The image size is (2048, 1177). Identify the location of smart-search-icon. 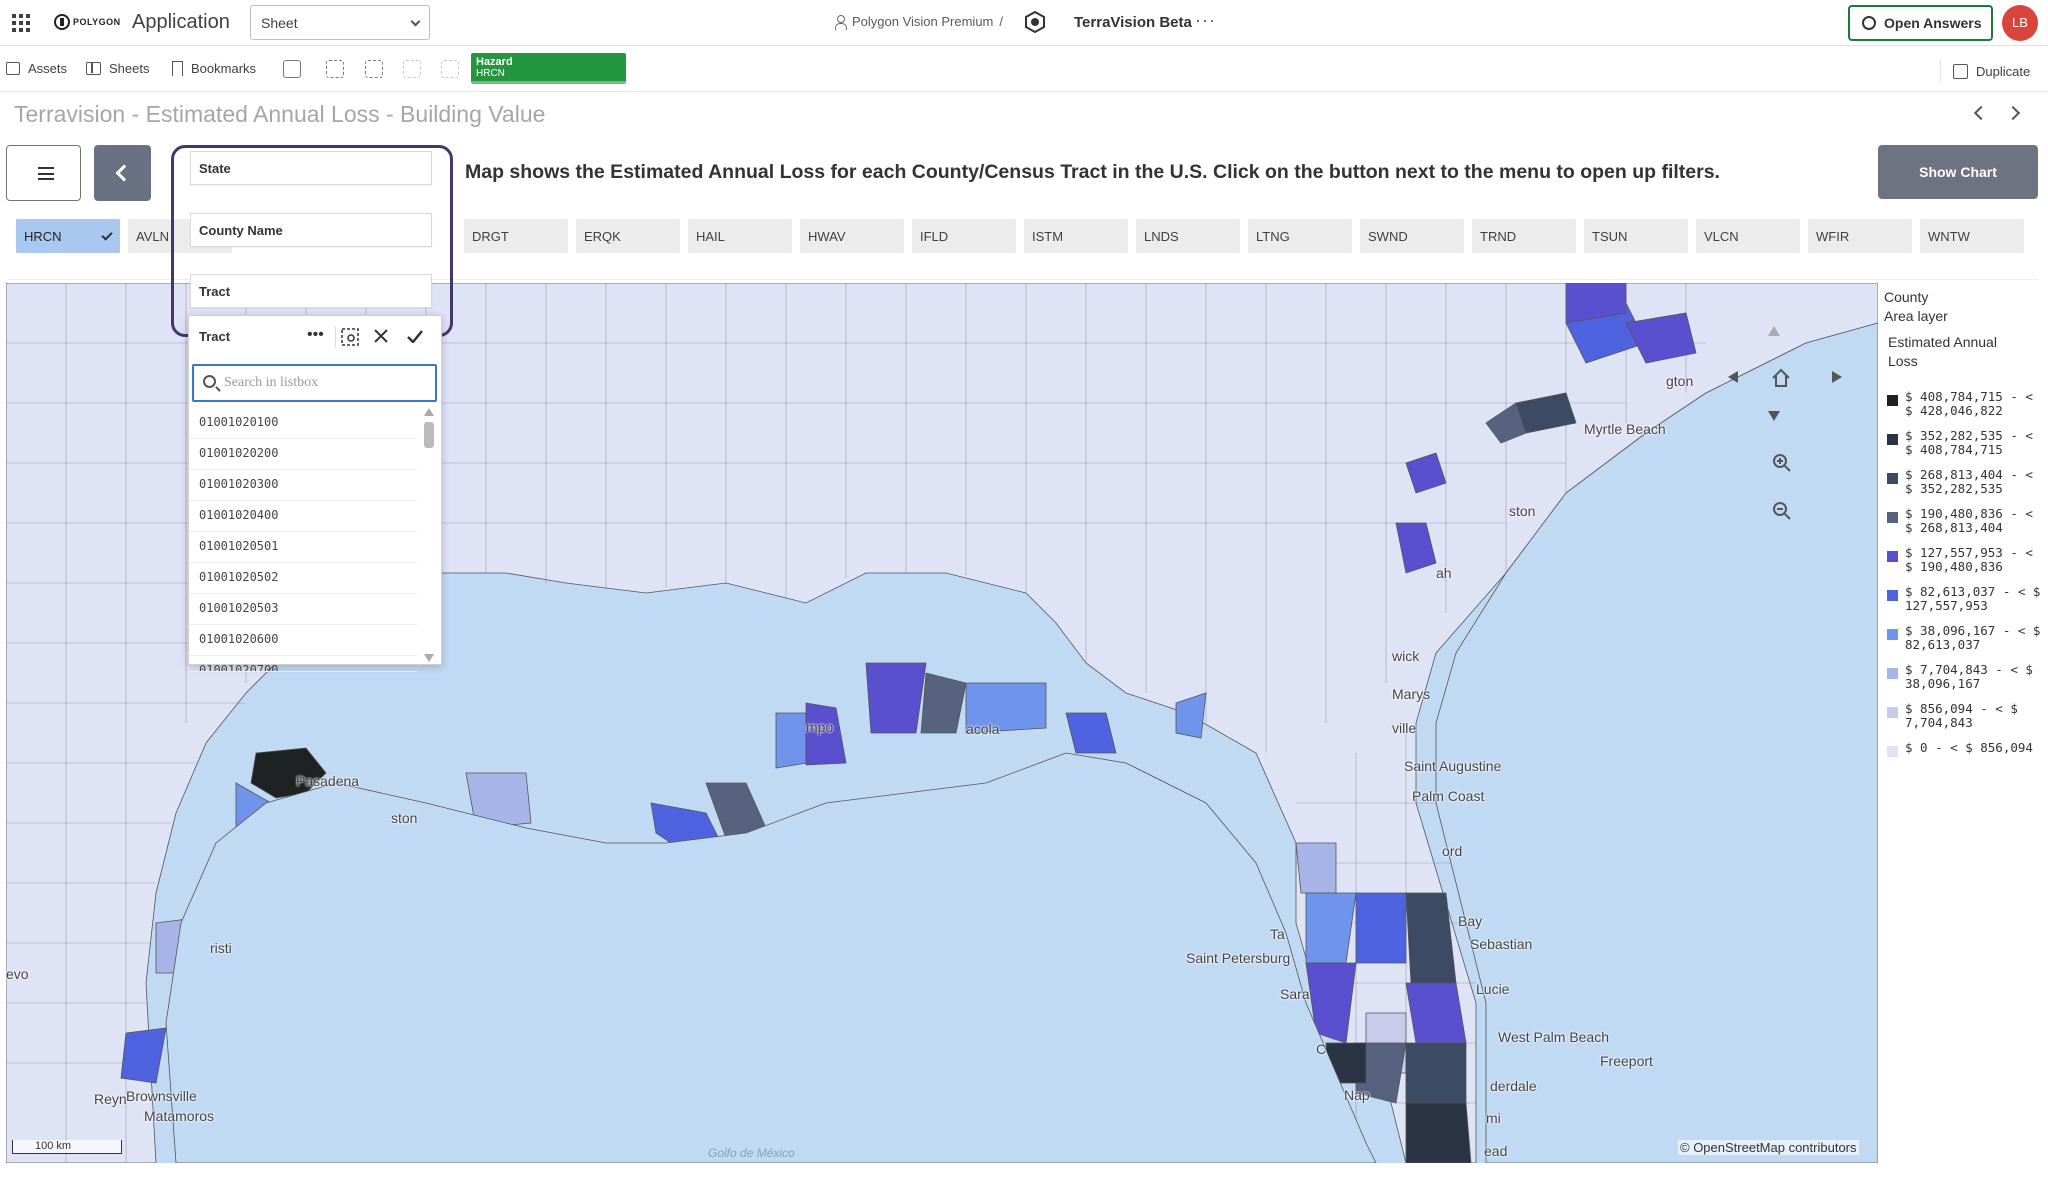
(335, 69).